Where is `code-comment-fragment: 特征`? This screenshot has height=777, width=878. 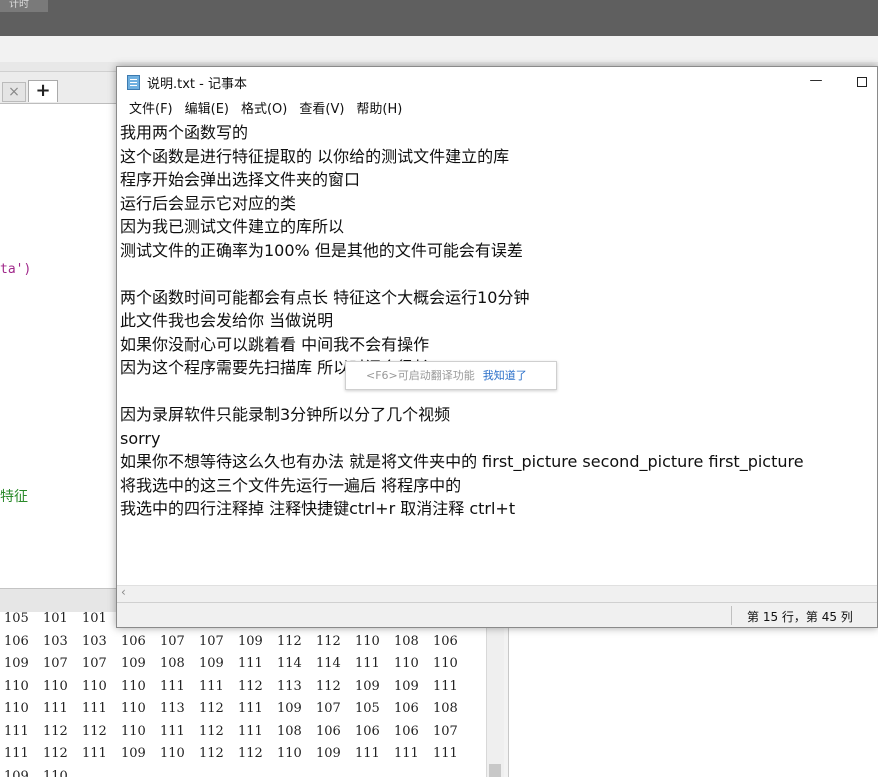 code-comment-fragment: 特征 is located at coordinates (14, 497).